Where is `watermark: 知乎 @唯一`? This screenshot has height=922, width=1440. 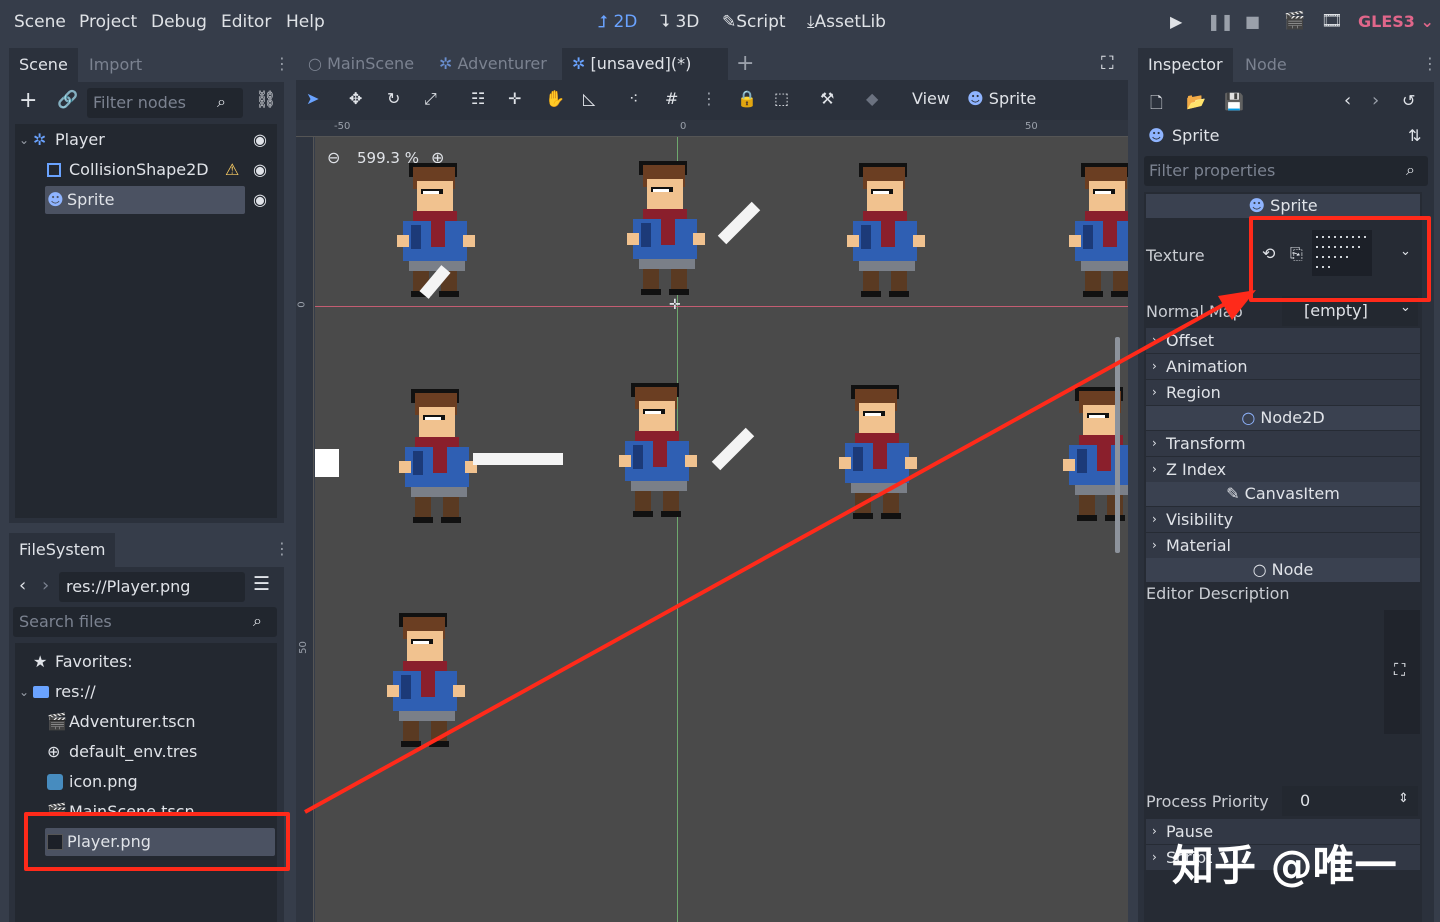
watermark: 知乎 @唯一 is located at coordinates (1284, 865).